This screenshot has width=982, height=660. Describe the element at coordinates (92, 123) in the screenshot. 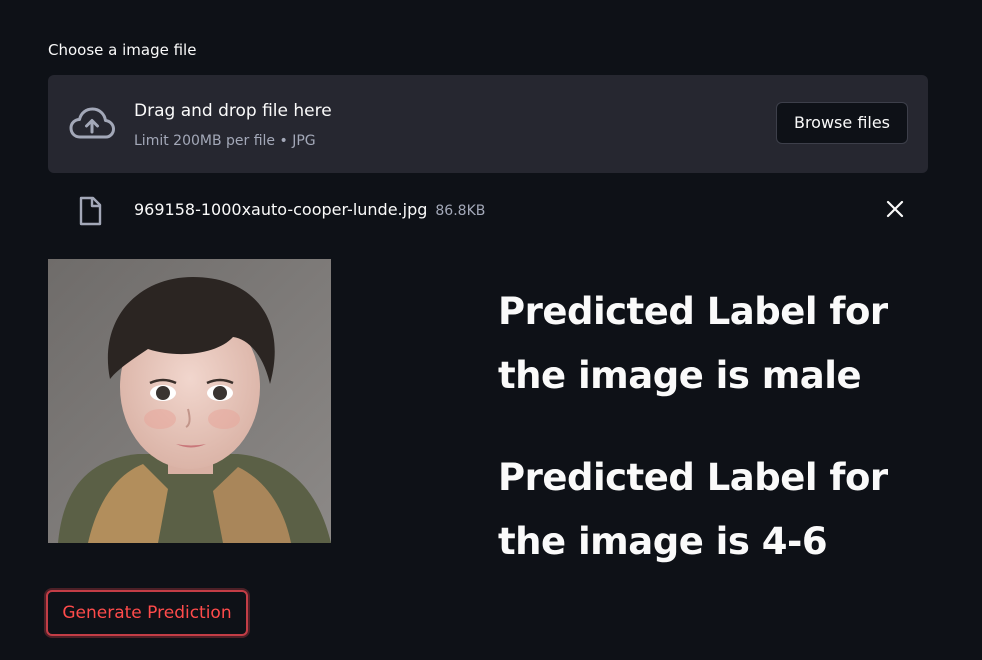

I see `cloud-upload-icon` at that location.